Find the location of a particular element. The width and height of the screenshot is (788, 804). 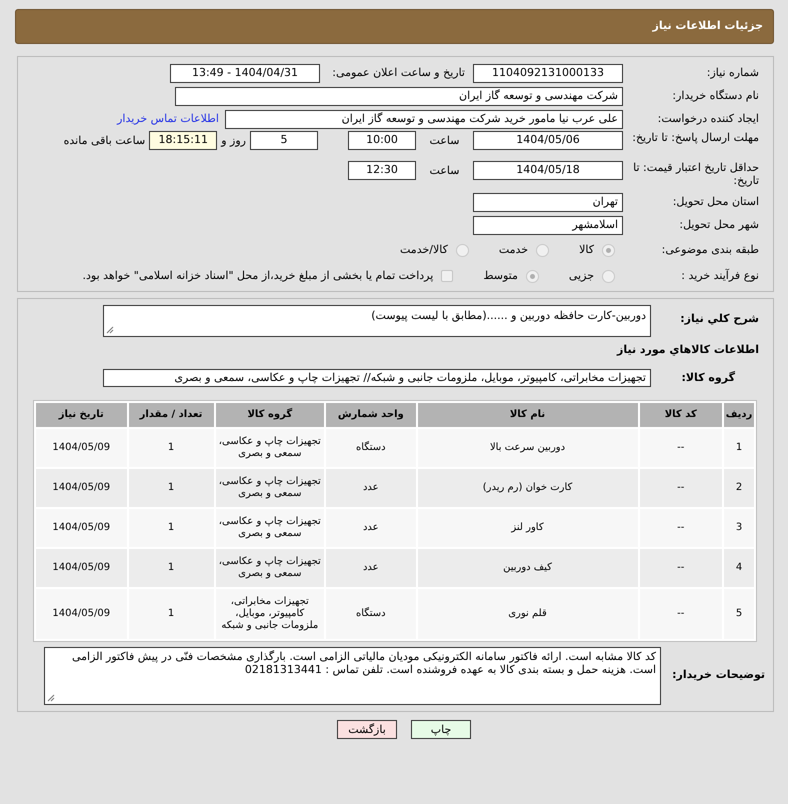

buyer-notes-textarea: کد کالا مشابه است. ارائه فاکتور سامانه الکترونیکی مودیان مالیاتی الزامی است. بارگذاری مشخصات فنّی در پیش فاکتور الزامی است. هزینه حمل و بسته بندی کالا به عهده فروشنده است. تلفن تماس : 02181313441 is located at coordinates (352, 675).